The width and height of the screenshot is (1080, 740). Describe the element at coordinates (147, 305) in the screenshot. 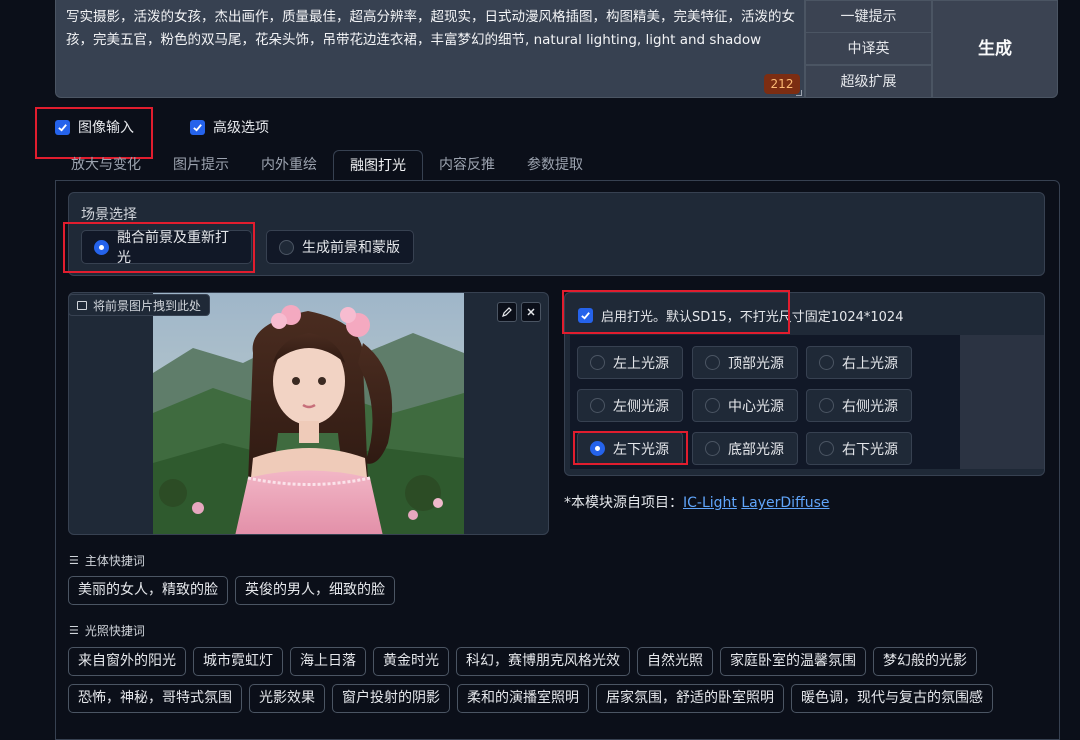

I see `image-dropzone-text: 将前景图片拽到此处` at that location.